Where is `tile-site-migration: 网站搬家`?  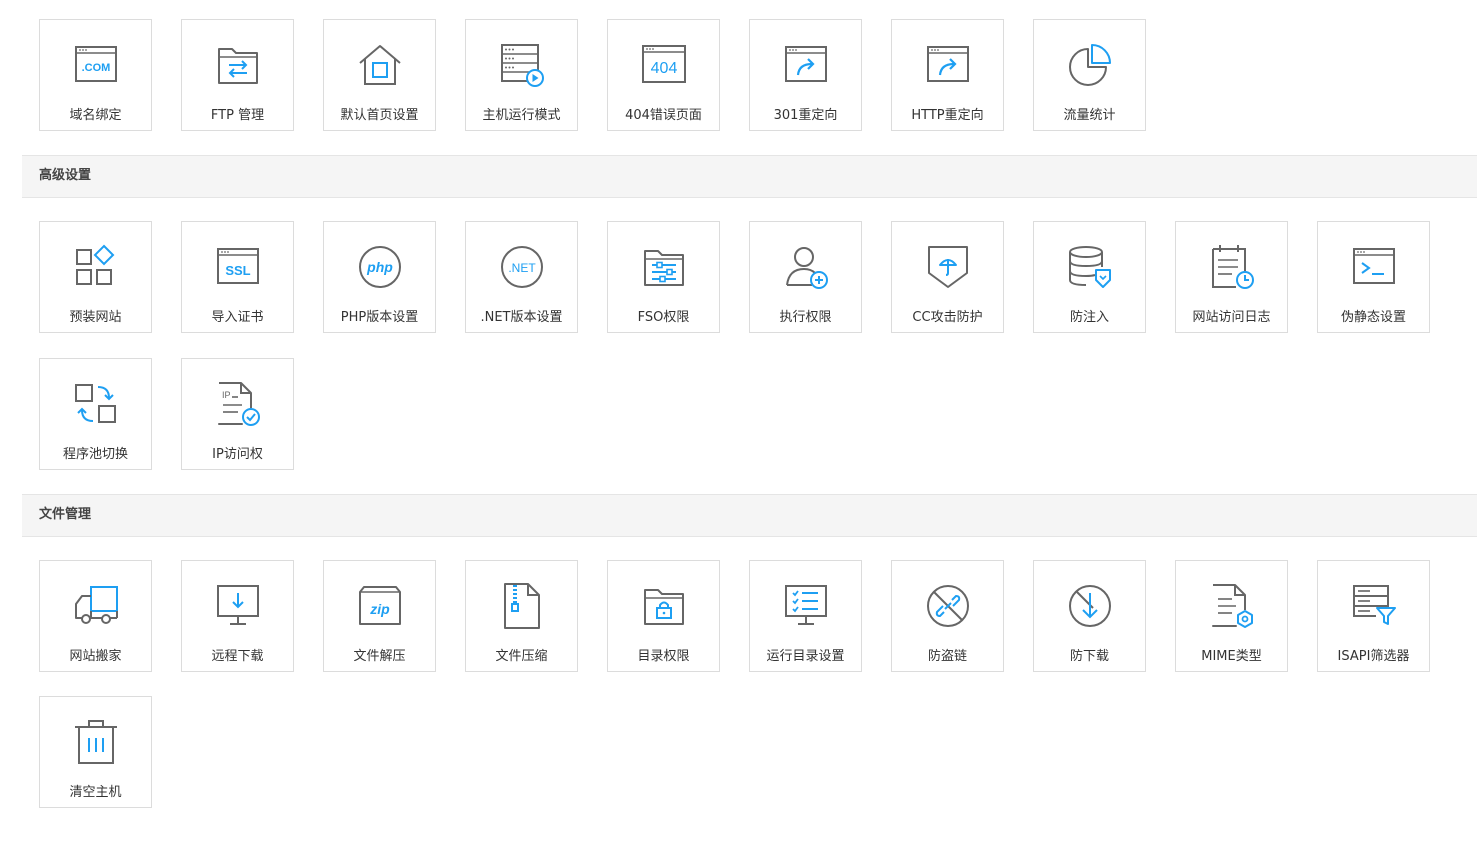
tile-site-migration: 网站搬家 is located at coordinates (95, 616).